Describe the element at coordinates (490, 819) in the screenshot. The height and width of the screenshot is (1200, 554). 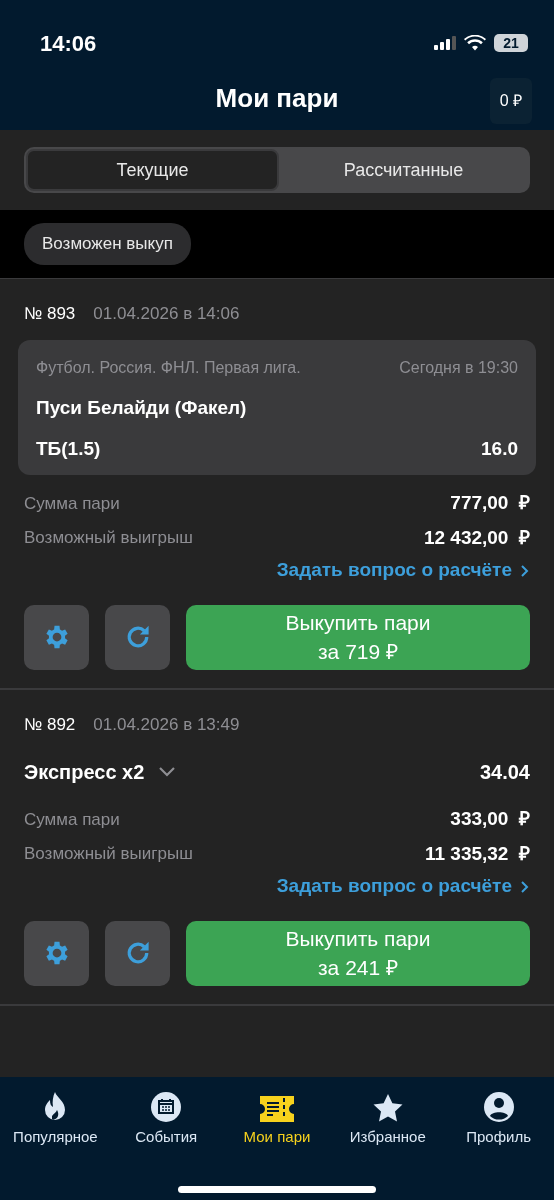
I see `amount-value: 333,00 ₽` at that location.